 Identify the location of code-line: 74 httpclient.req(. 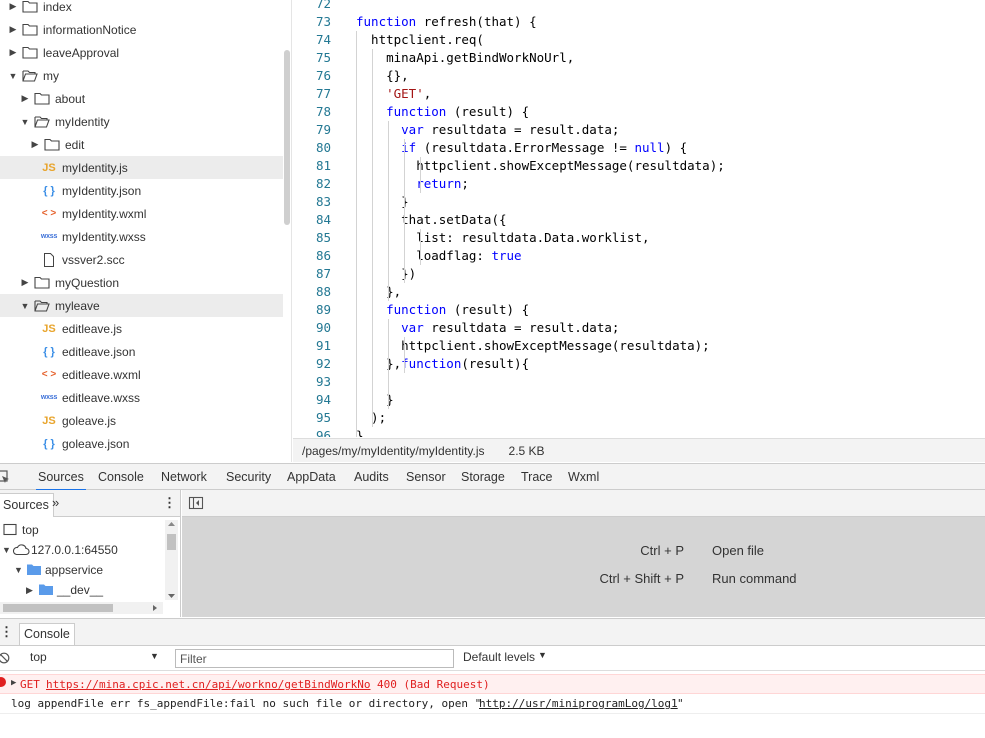
(639, 40).